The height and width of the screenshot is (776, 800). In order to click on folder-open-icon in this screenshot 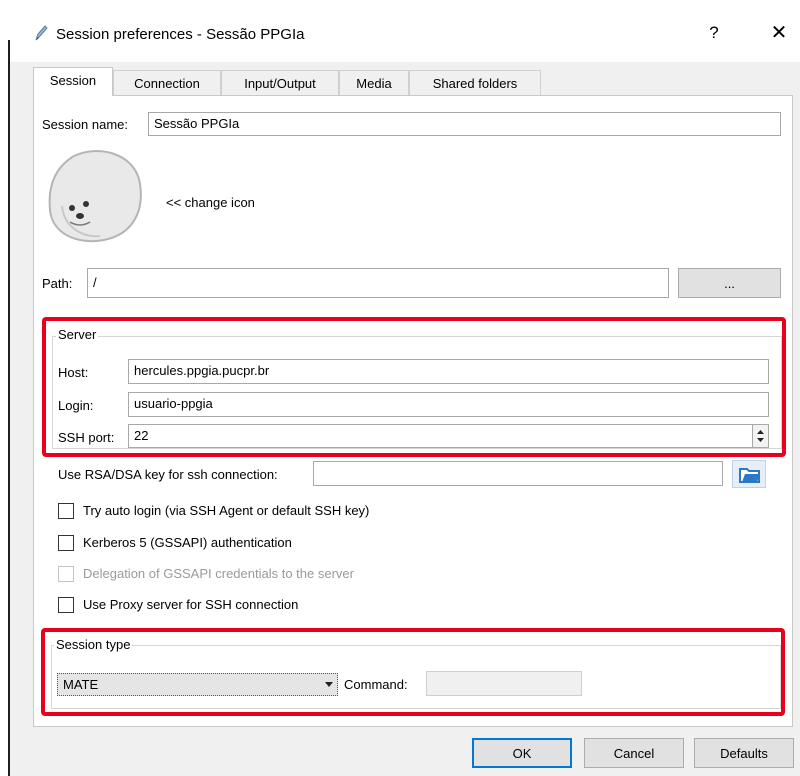, I will do `click(749, 475)`.